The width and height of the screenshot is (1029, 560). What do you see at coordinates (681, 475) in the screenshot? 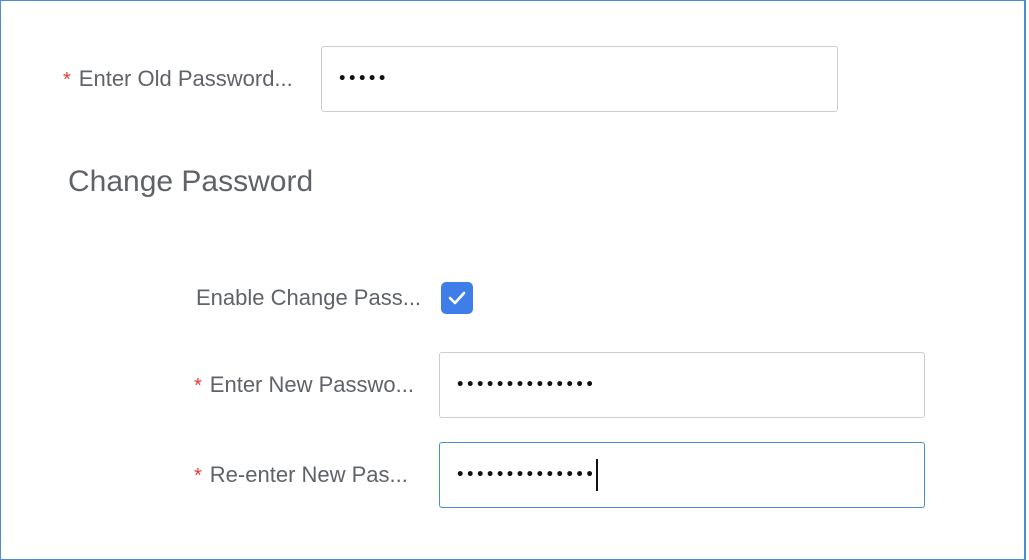
I see `reenter-password-input: ••••••••••••••` at bounding box center [681, 475].